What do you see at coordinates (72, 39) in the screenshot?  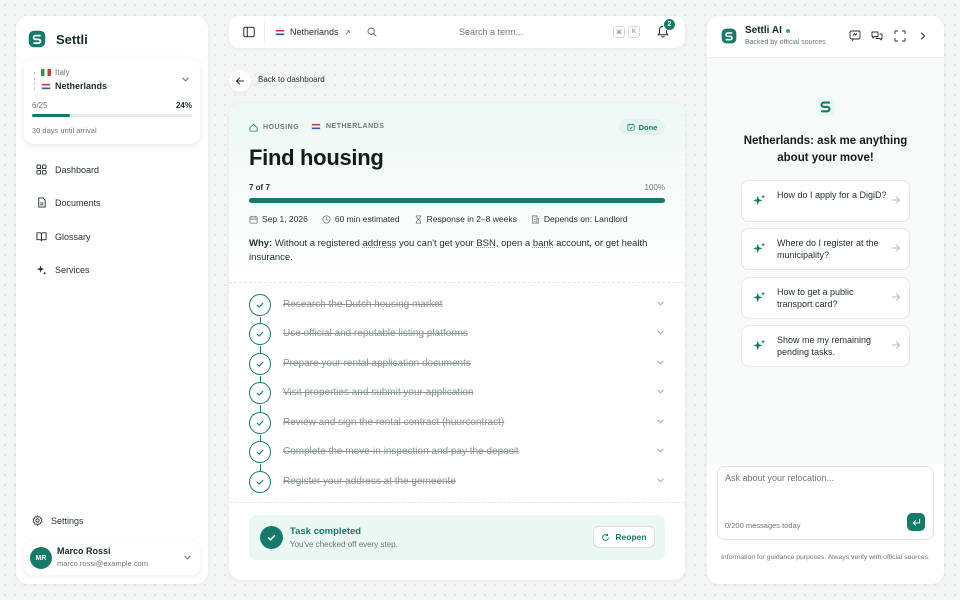 I see `brand-name: Settli` at bounding box center [72, 39].